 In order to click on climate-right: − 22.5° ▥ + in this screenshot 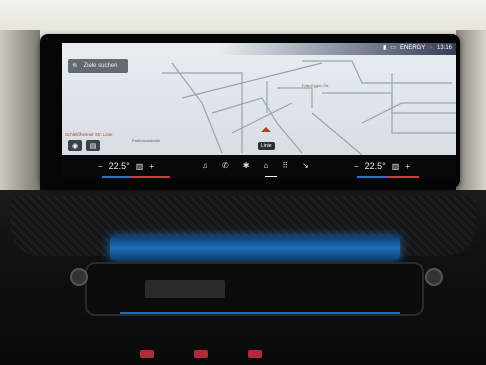, I will do `click(382, 166)`.